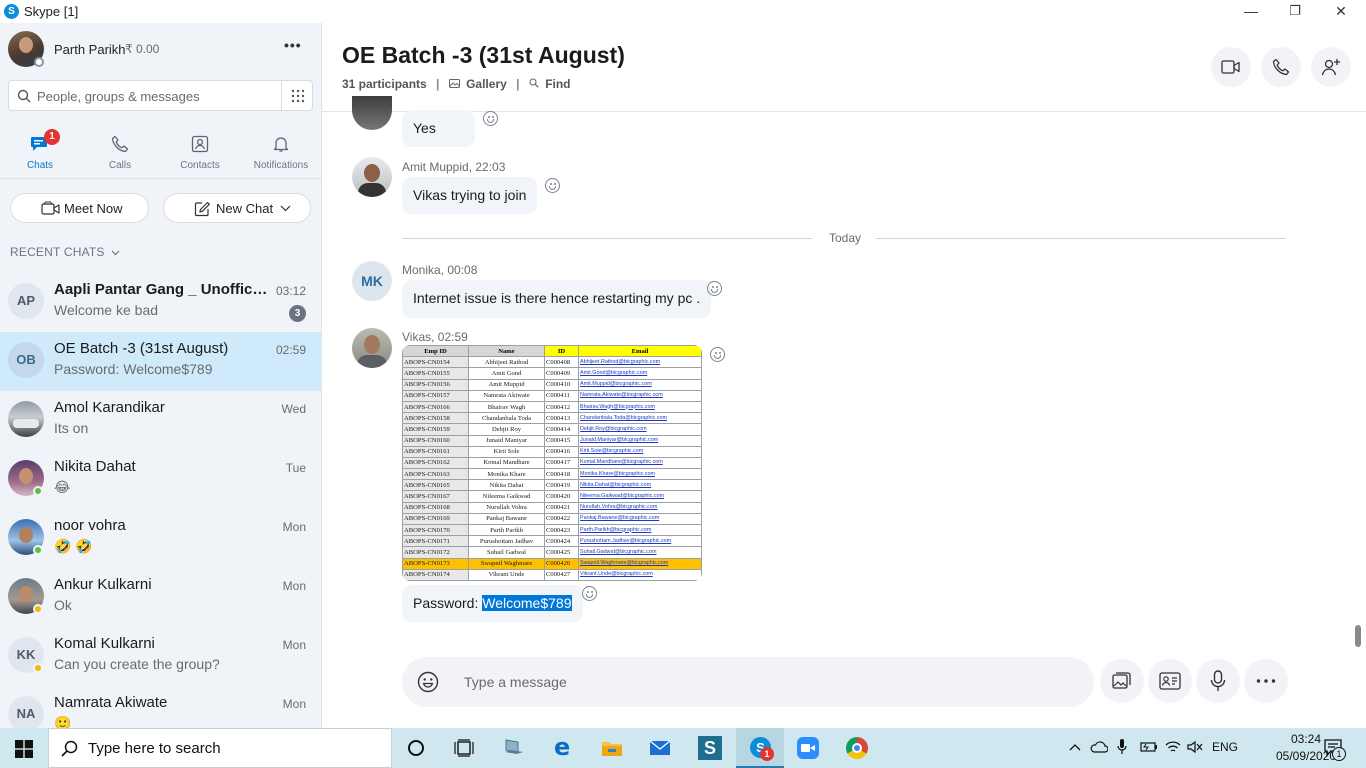 The image size is (1366, 768). I want to click on sender-avatar: MK, so click(372, 281).